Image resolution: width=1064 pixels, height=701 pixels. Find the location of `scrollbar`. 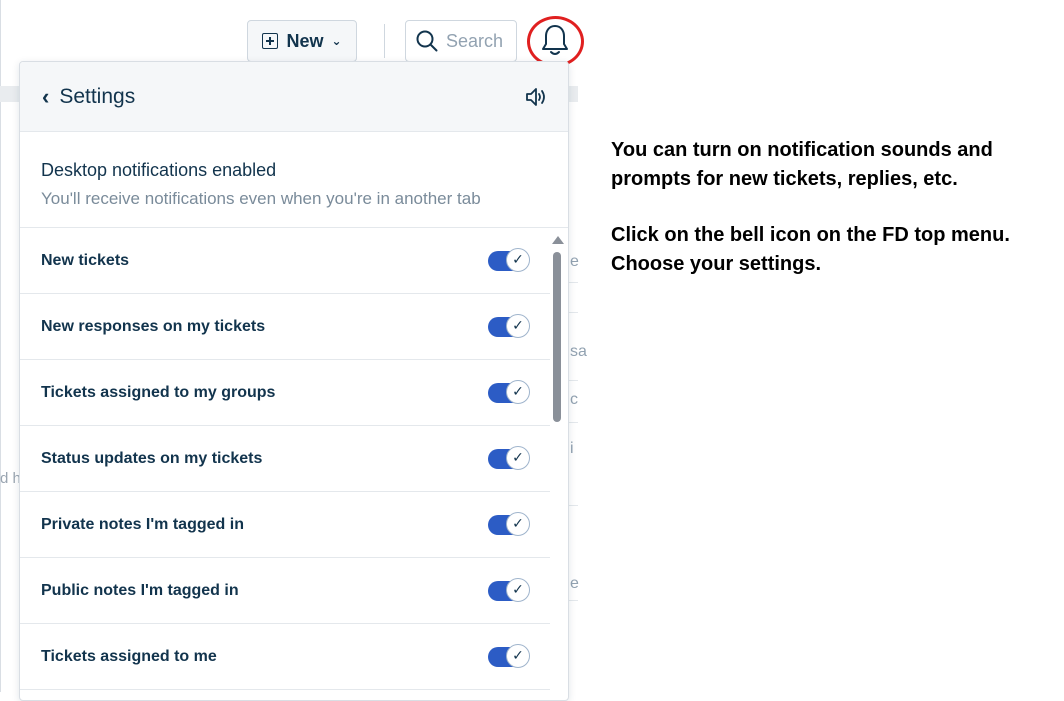

scrollbar is located at coordinates (557, 468).